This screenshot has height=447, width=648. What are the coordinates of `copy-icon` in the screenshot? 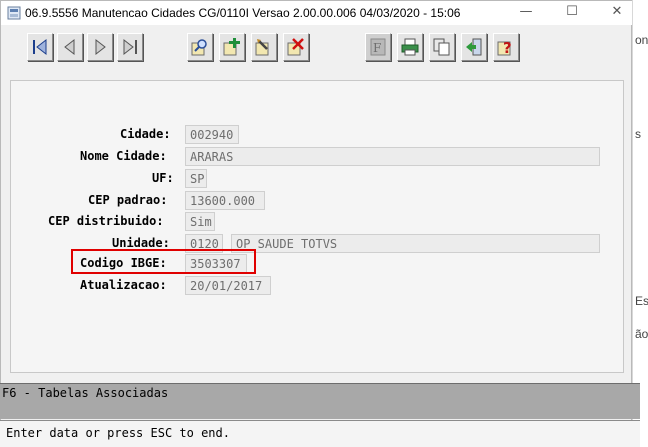 It's located at (441, 47).